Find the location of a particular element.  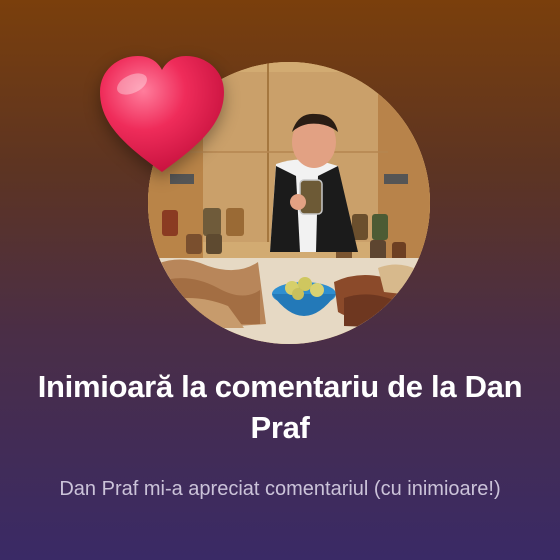

notification-title: Inimioară la comentariu de la Dan Praf is located at coordinates (280, 407).